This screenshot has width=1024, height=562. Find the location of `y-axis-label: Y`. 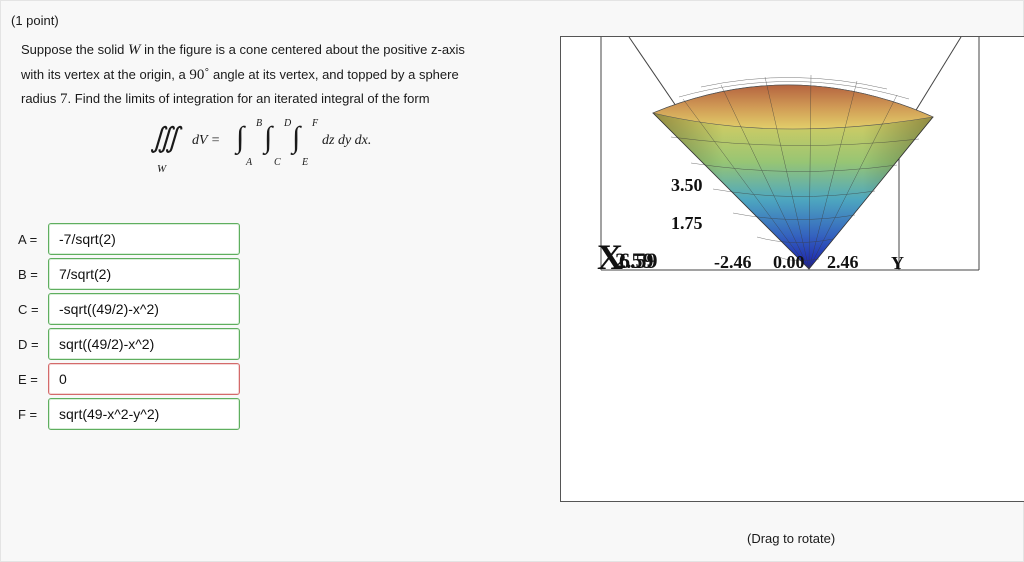

y-axis-label: Y is located at coordinates (897, 263).